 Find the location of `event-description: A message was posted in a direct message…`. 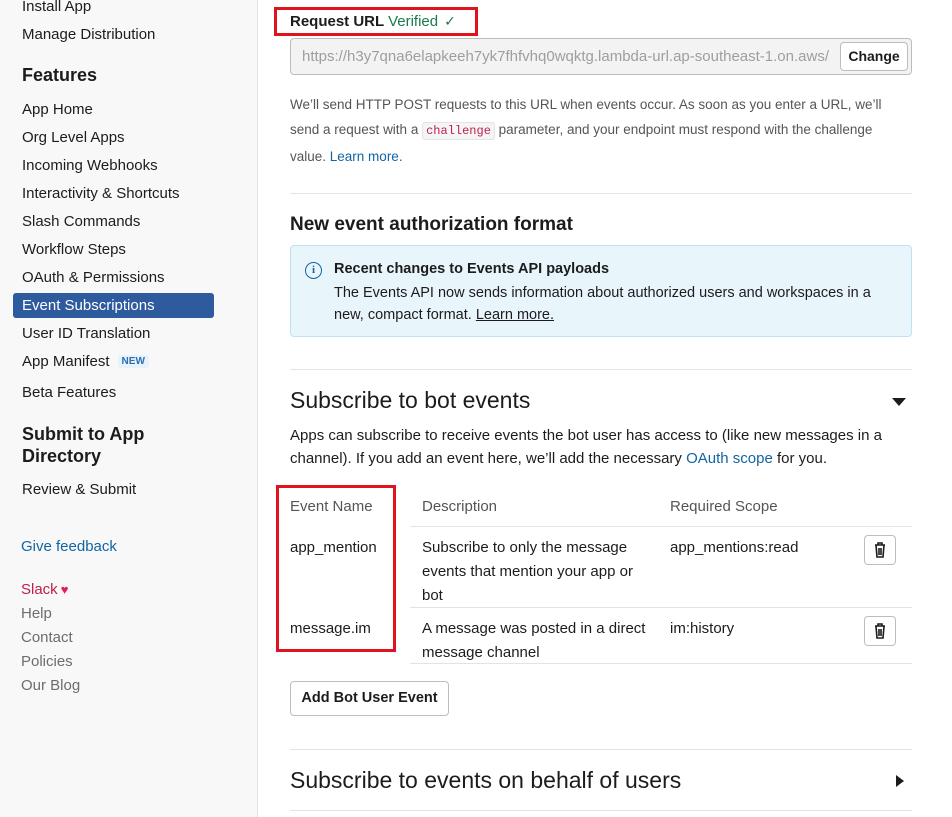

event-description: A message was posted in a direct message… is located at coordinates (534, 640).